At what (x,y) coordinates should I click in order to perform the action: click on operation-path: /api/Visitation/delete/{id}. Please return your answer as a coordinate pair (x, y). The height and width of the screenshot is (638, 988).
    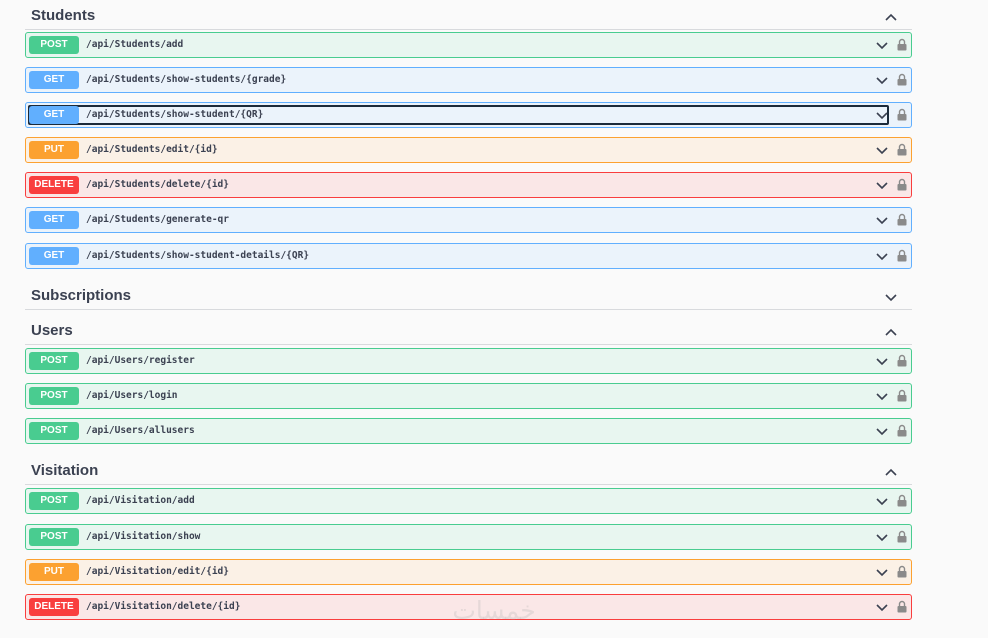
    Looking at the image, I should click on (163, 606).